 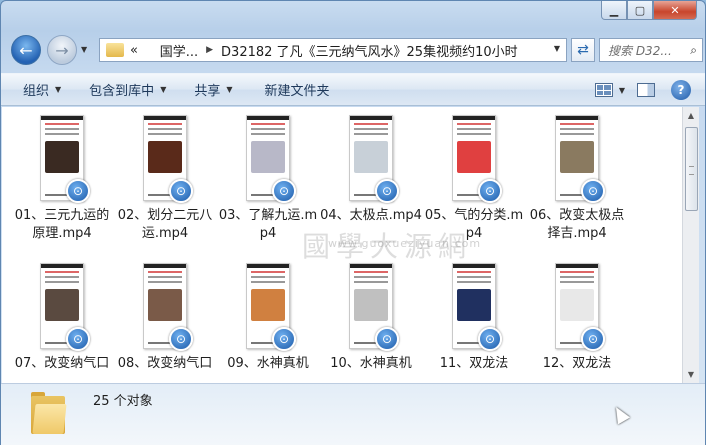 I want to click on file-name: 02、划分二元八运.mp4, so click(x=165, y=224).